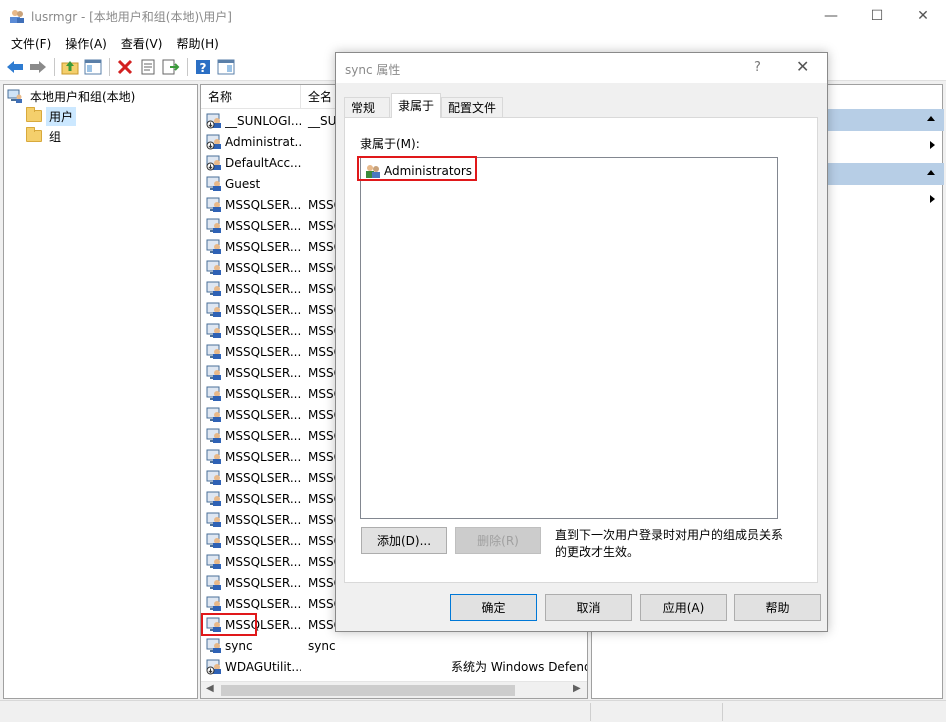 The width and height of the screenshot is (946, 722). What do you see at coordinates (473, 16) in the screenshot?
I see `title-bar: lusrmgr - [本地用户和组(本地)\用户] — ☐ ✕` at bounding box center [473, 16].